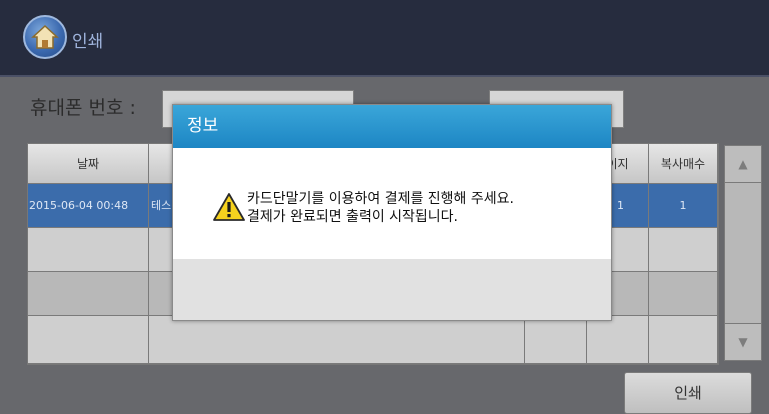 This screenshot has height=414, width=769. Describe the element at coordinates (380, 199) in the screenshot. I see `dialog-message-line-1: 카드단말기를 이용하여 결제를 진행해 주세요.` at that location.